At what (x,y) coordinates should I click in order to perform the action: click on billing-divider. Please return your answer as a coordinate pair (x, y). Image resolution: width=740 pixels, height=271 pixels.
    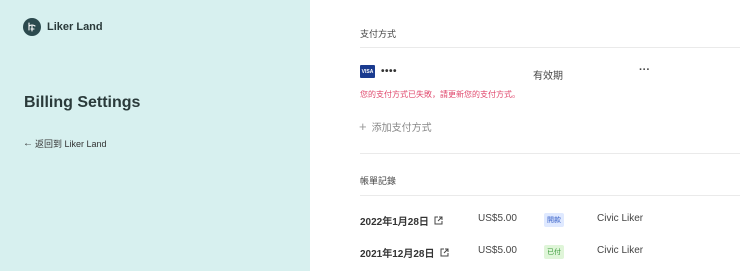
    Looking at the image, I should click on (550, 195).